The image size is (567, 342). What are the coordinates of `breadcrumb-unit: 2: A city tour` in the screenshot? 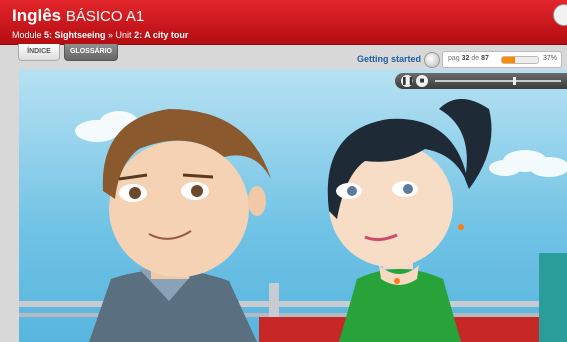 It's located at (161, 35).